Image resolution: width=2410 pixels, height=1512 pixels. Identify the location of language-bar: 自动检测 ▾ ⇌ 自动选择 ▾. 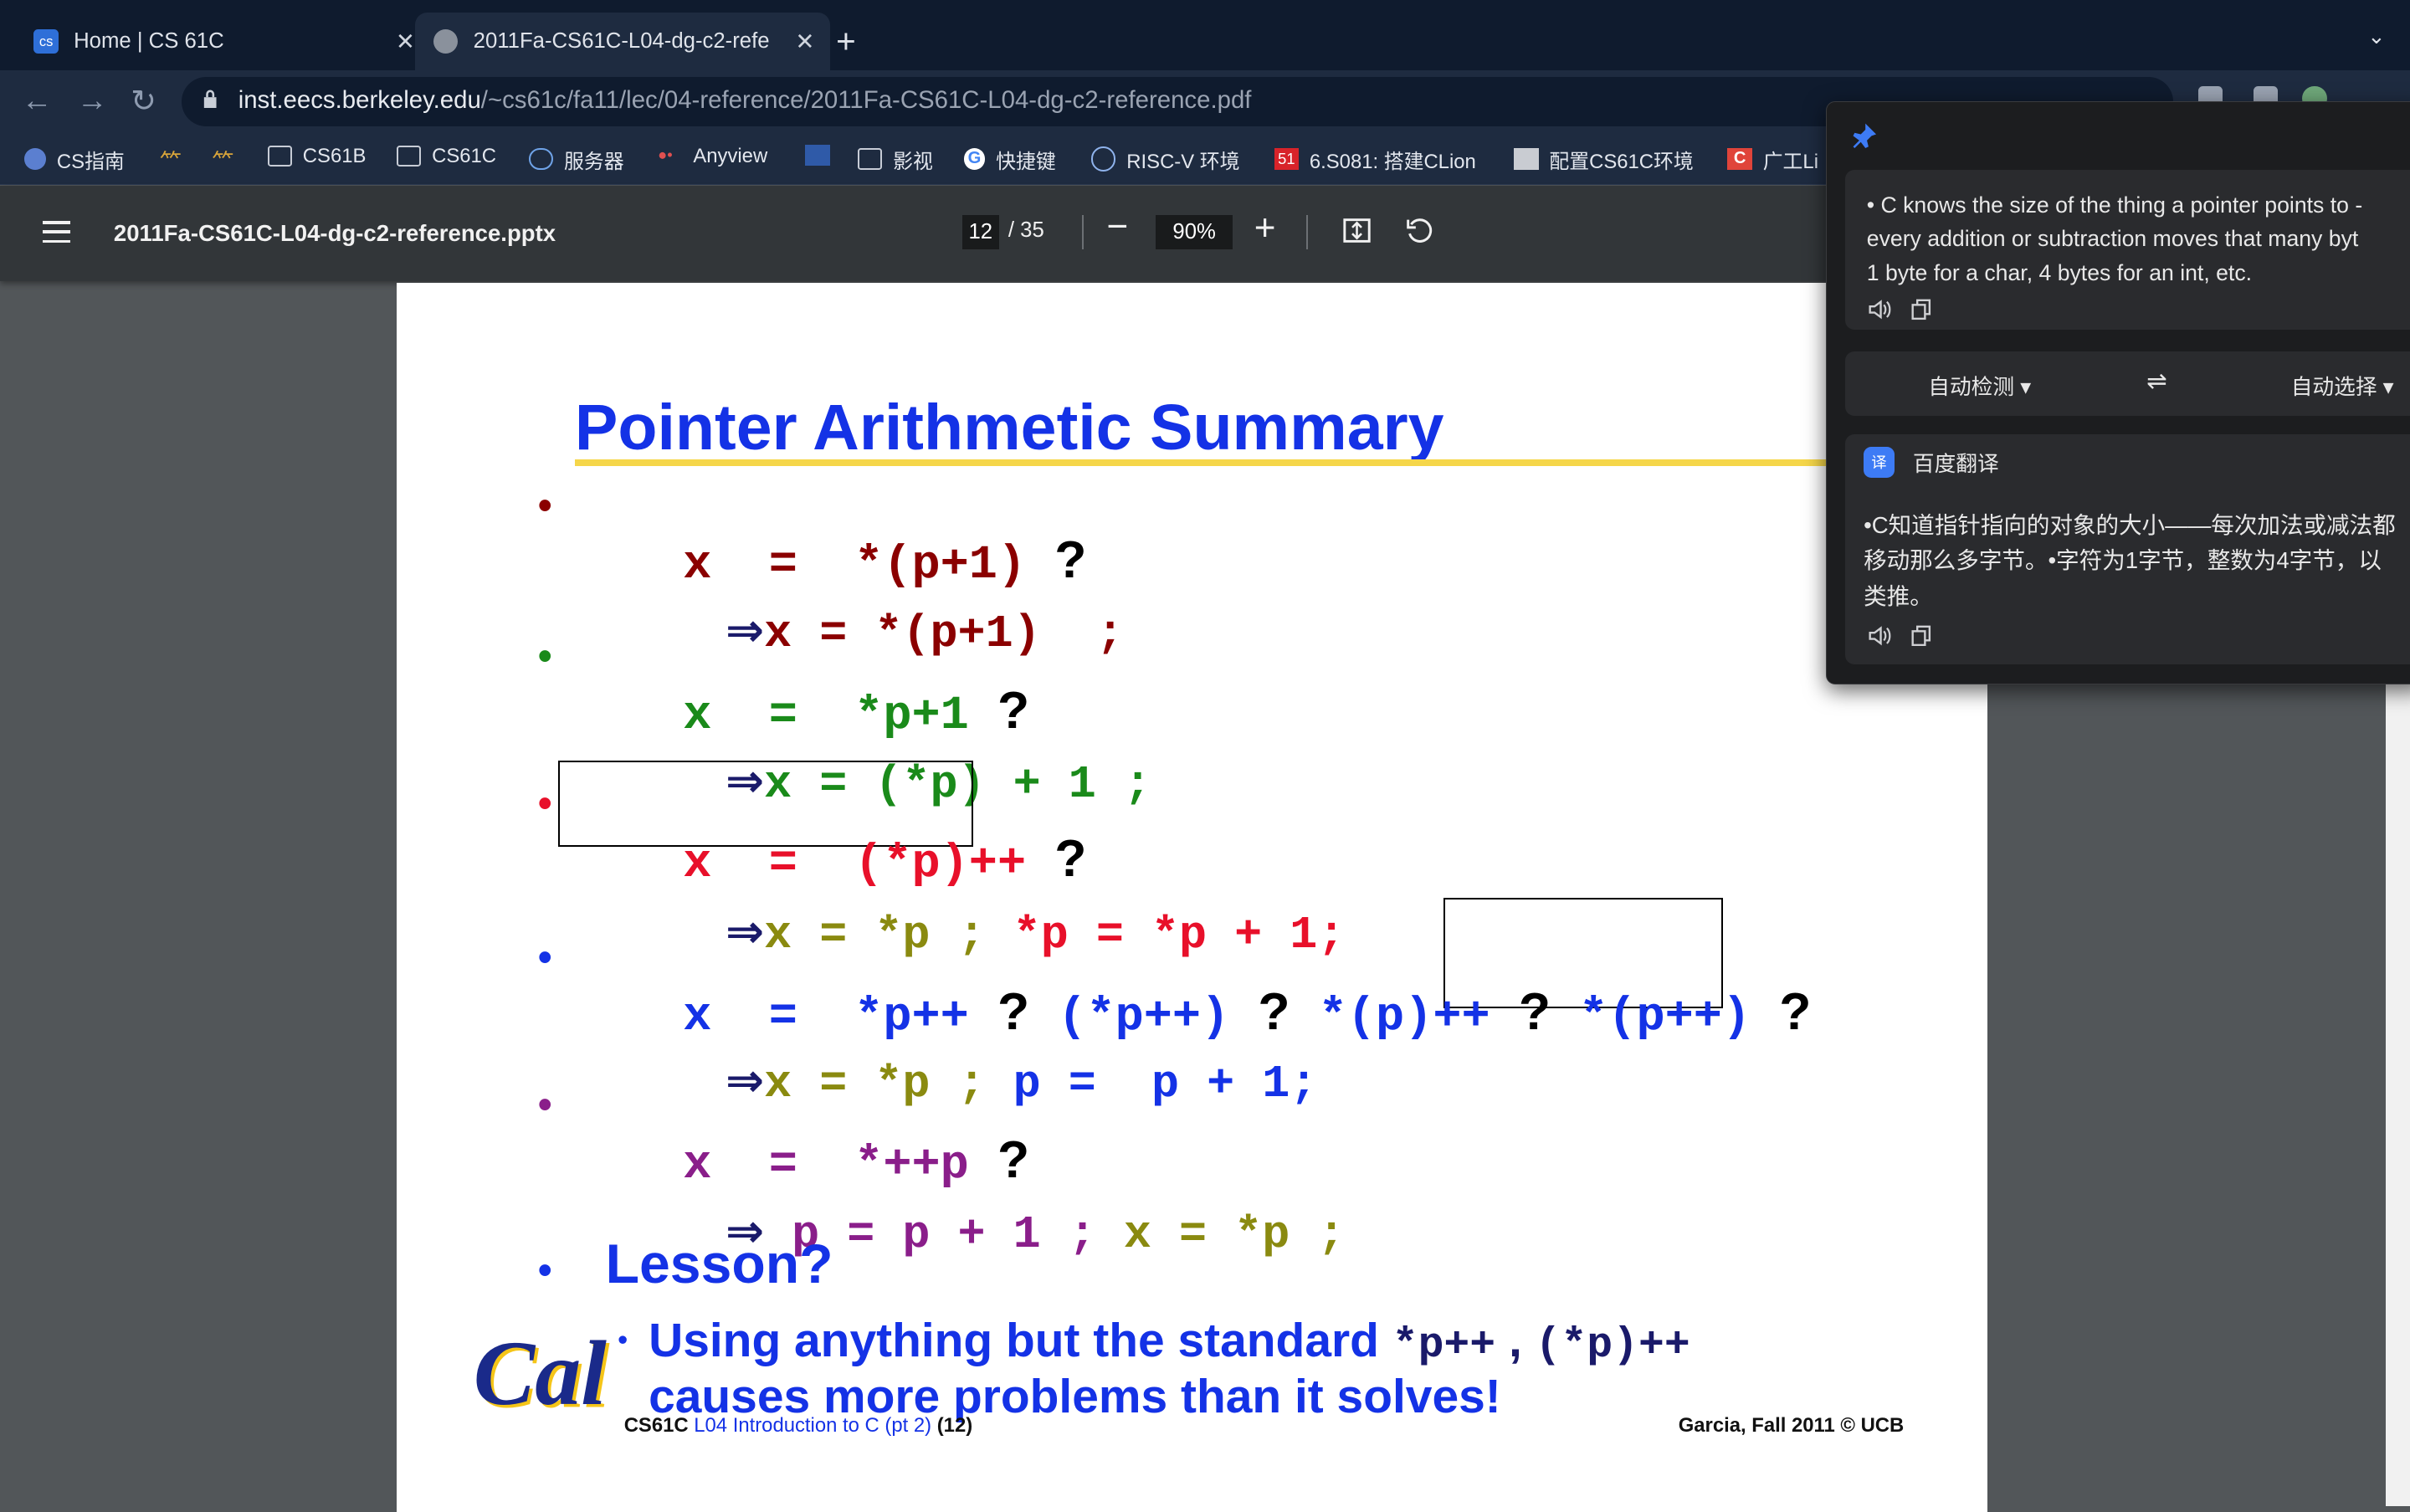
(2127, 383).